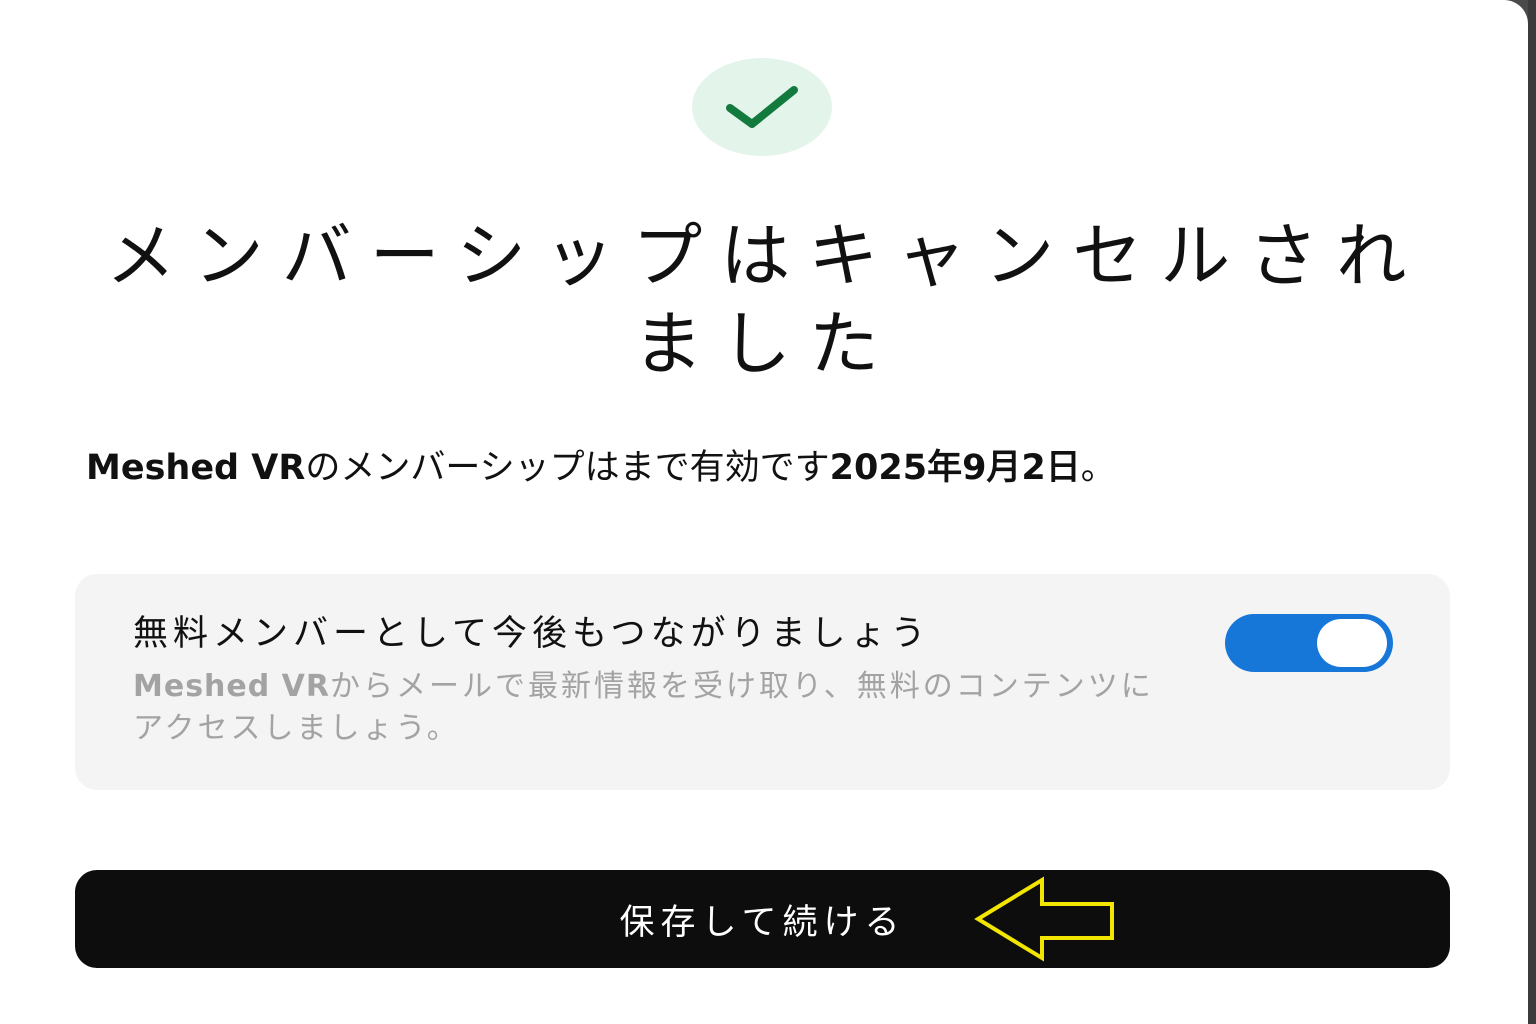 The width and height of the screenshot is (1536, 1024). What do you see at coordinates (196, 468) in the screenshot?
I see `brand-name: Meshed VR` at bounding box center [196, 468].